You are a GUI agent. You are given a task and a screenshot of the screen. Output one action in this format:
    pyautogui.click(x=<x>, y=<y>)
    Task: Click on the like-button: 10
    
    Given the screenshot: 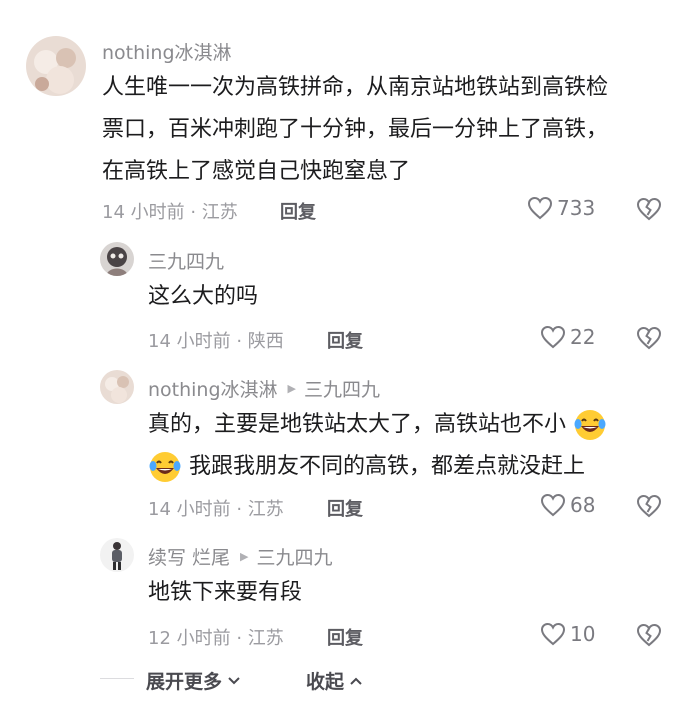 What is the action you would take?
    pyautogui.click(x=567, y=634)
    